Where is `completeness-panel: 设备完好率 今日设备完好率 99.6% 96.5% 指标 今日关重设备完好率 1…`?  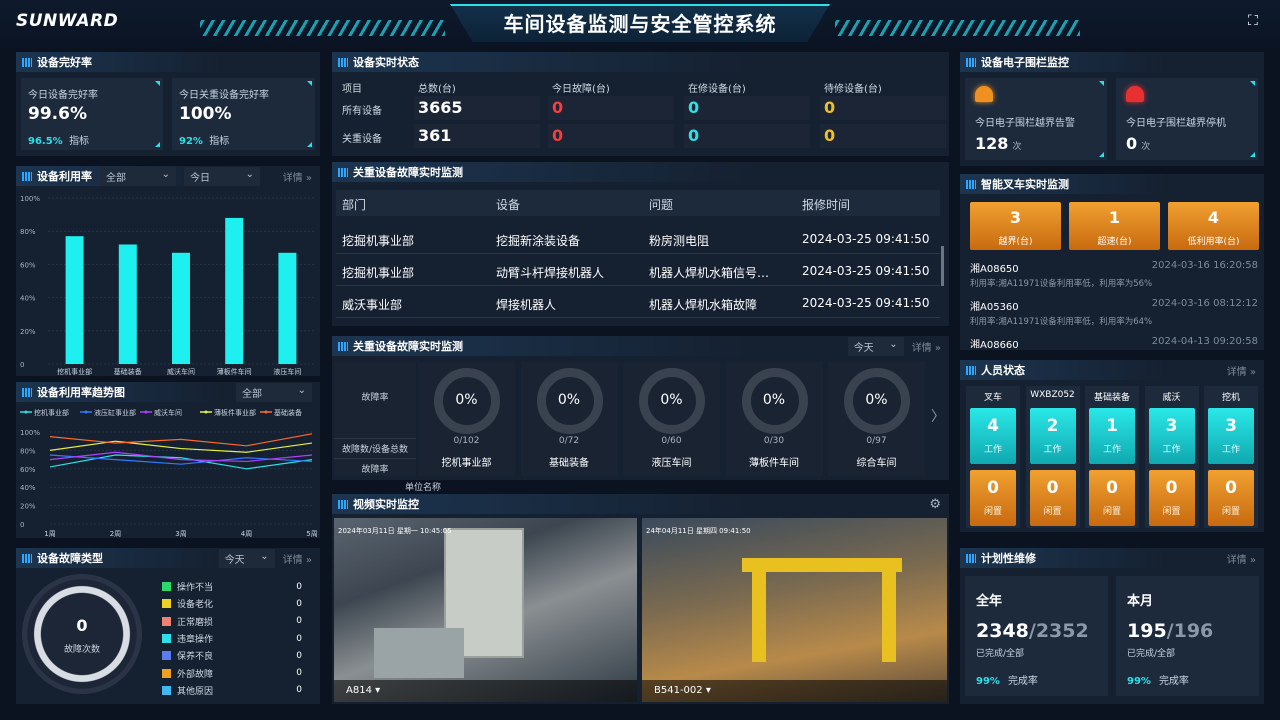 completeness-panel: 设备完好率 今日设备完好率 99.6% 96.5% 指标 今日关重设备完好率 1… is located at coordinates (168, 104).